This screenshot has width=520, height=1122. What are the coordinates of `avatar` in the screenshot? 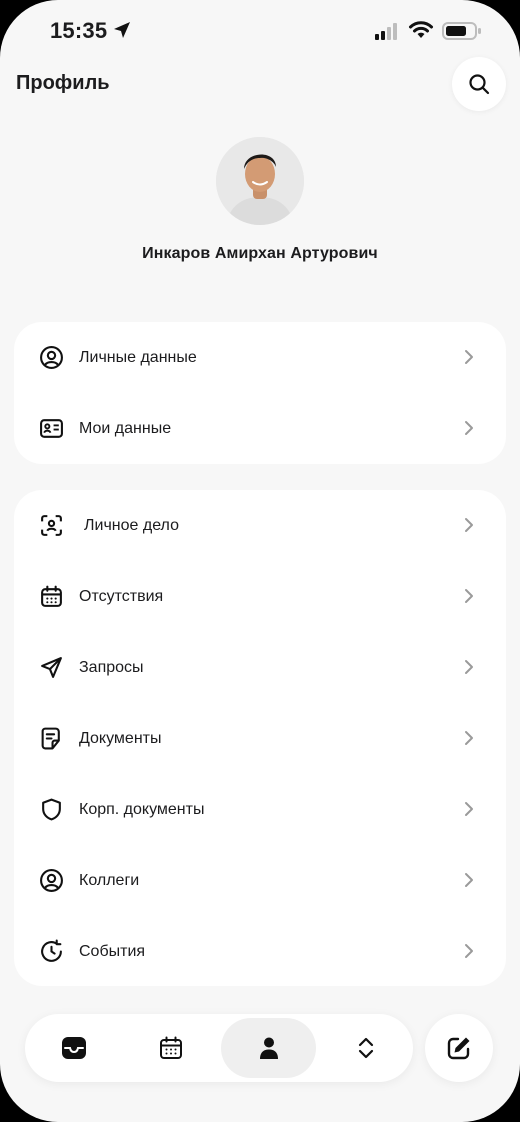 It's located at (260, 181).